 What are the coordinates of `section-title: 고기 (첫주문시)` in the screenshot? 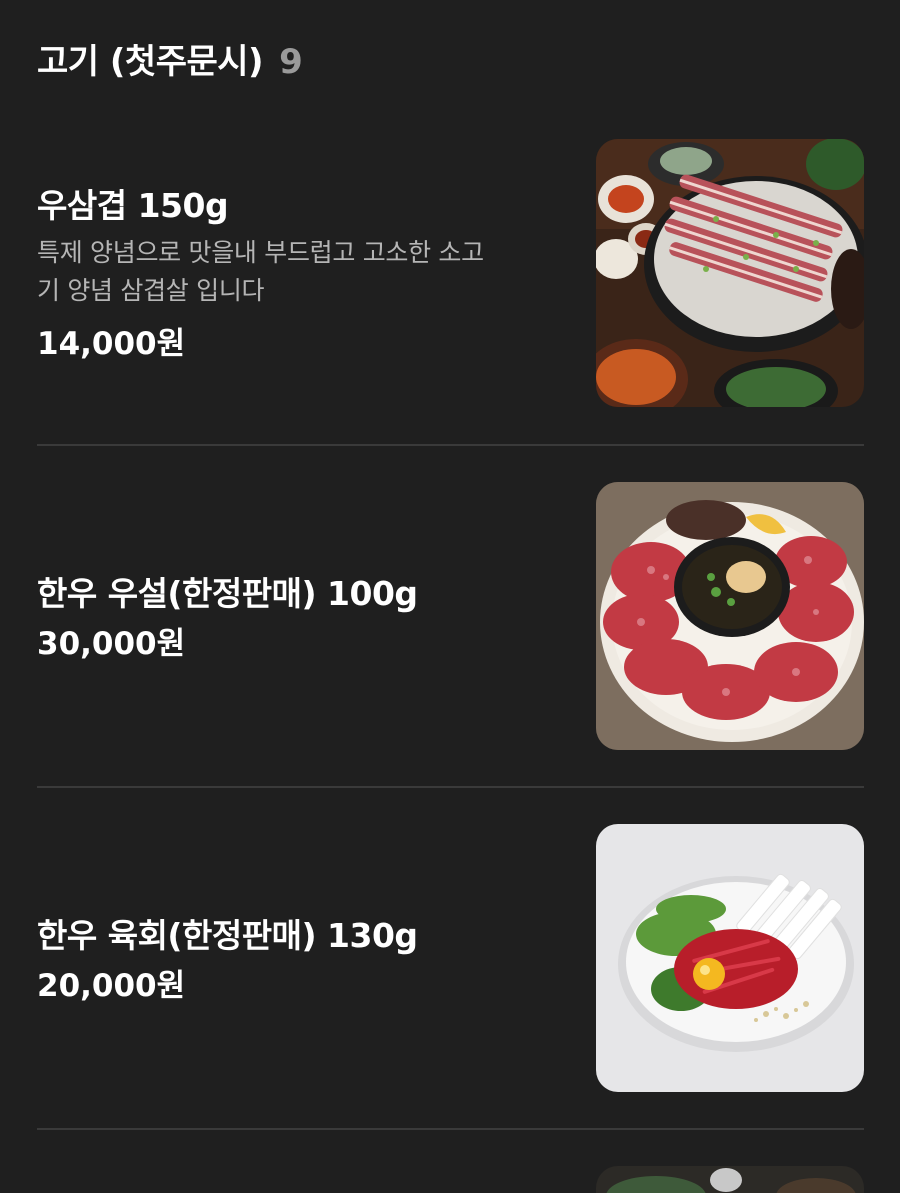 It's located at (150, 62).